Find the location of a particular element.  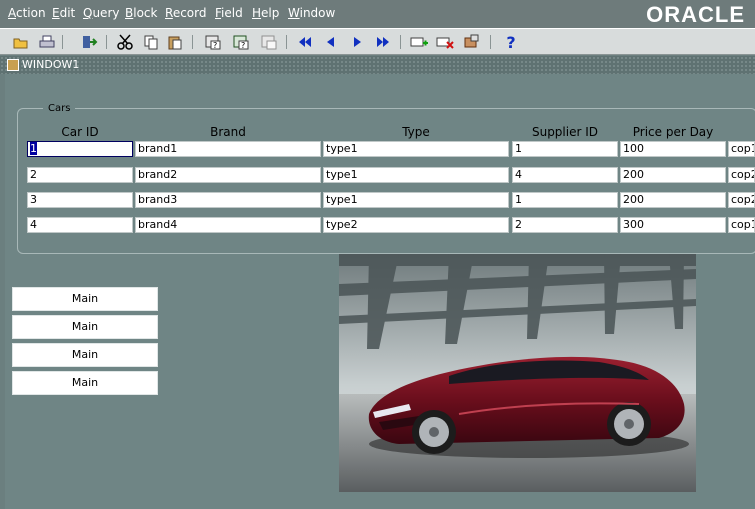

column-header-brand: Brand is located at coordinates (228, 132).